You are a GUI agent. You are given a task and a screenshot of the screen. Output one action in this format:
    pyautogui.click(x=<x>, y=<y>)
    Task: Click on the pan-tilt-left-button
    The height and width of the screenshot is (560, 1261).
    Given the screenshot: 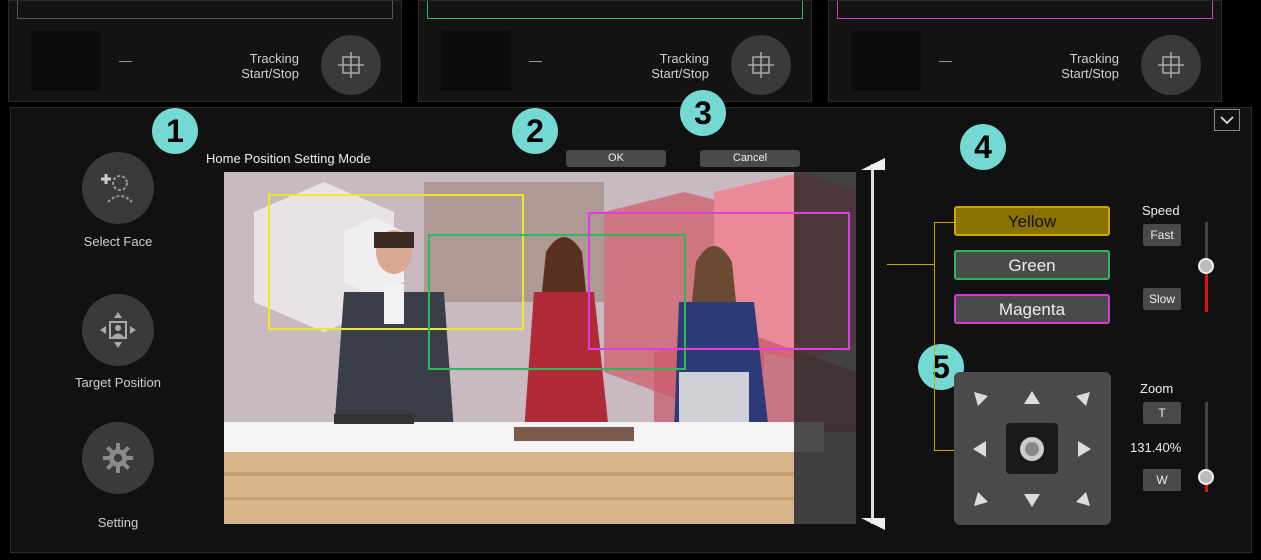 What is the action you would take?
    pyautogui.click(x=980, y=448)
    